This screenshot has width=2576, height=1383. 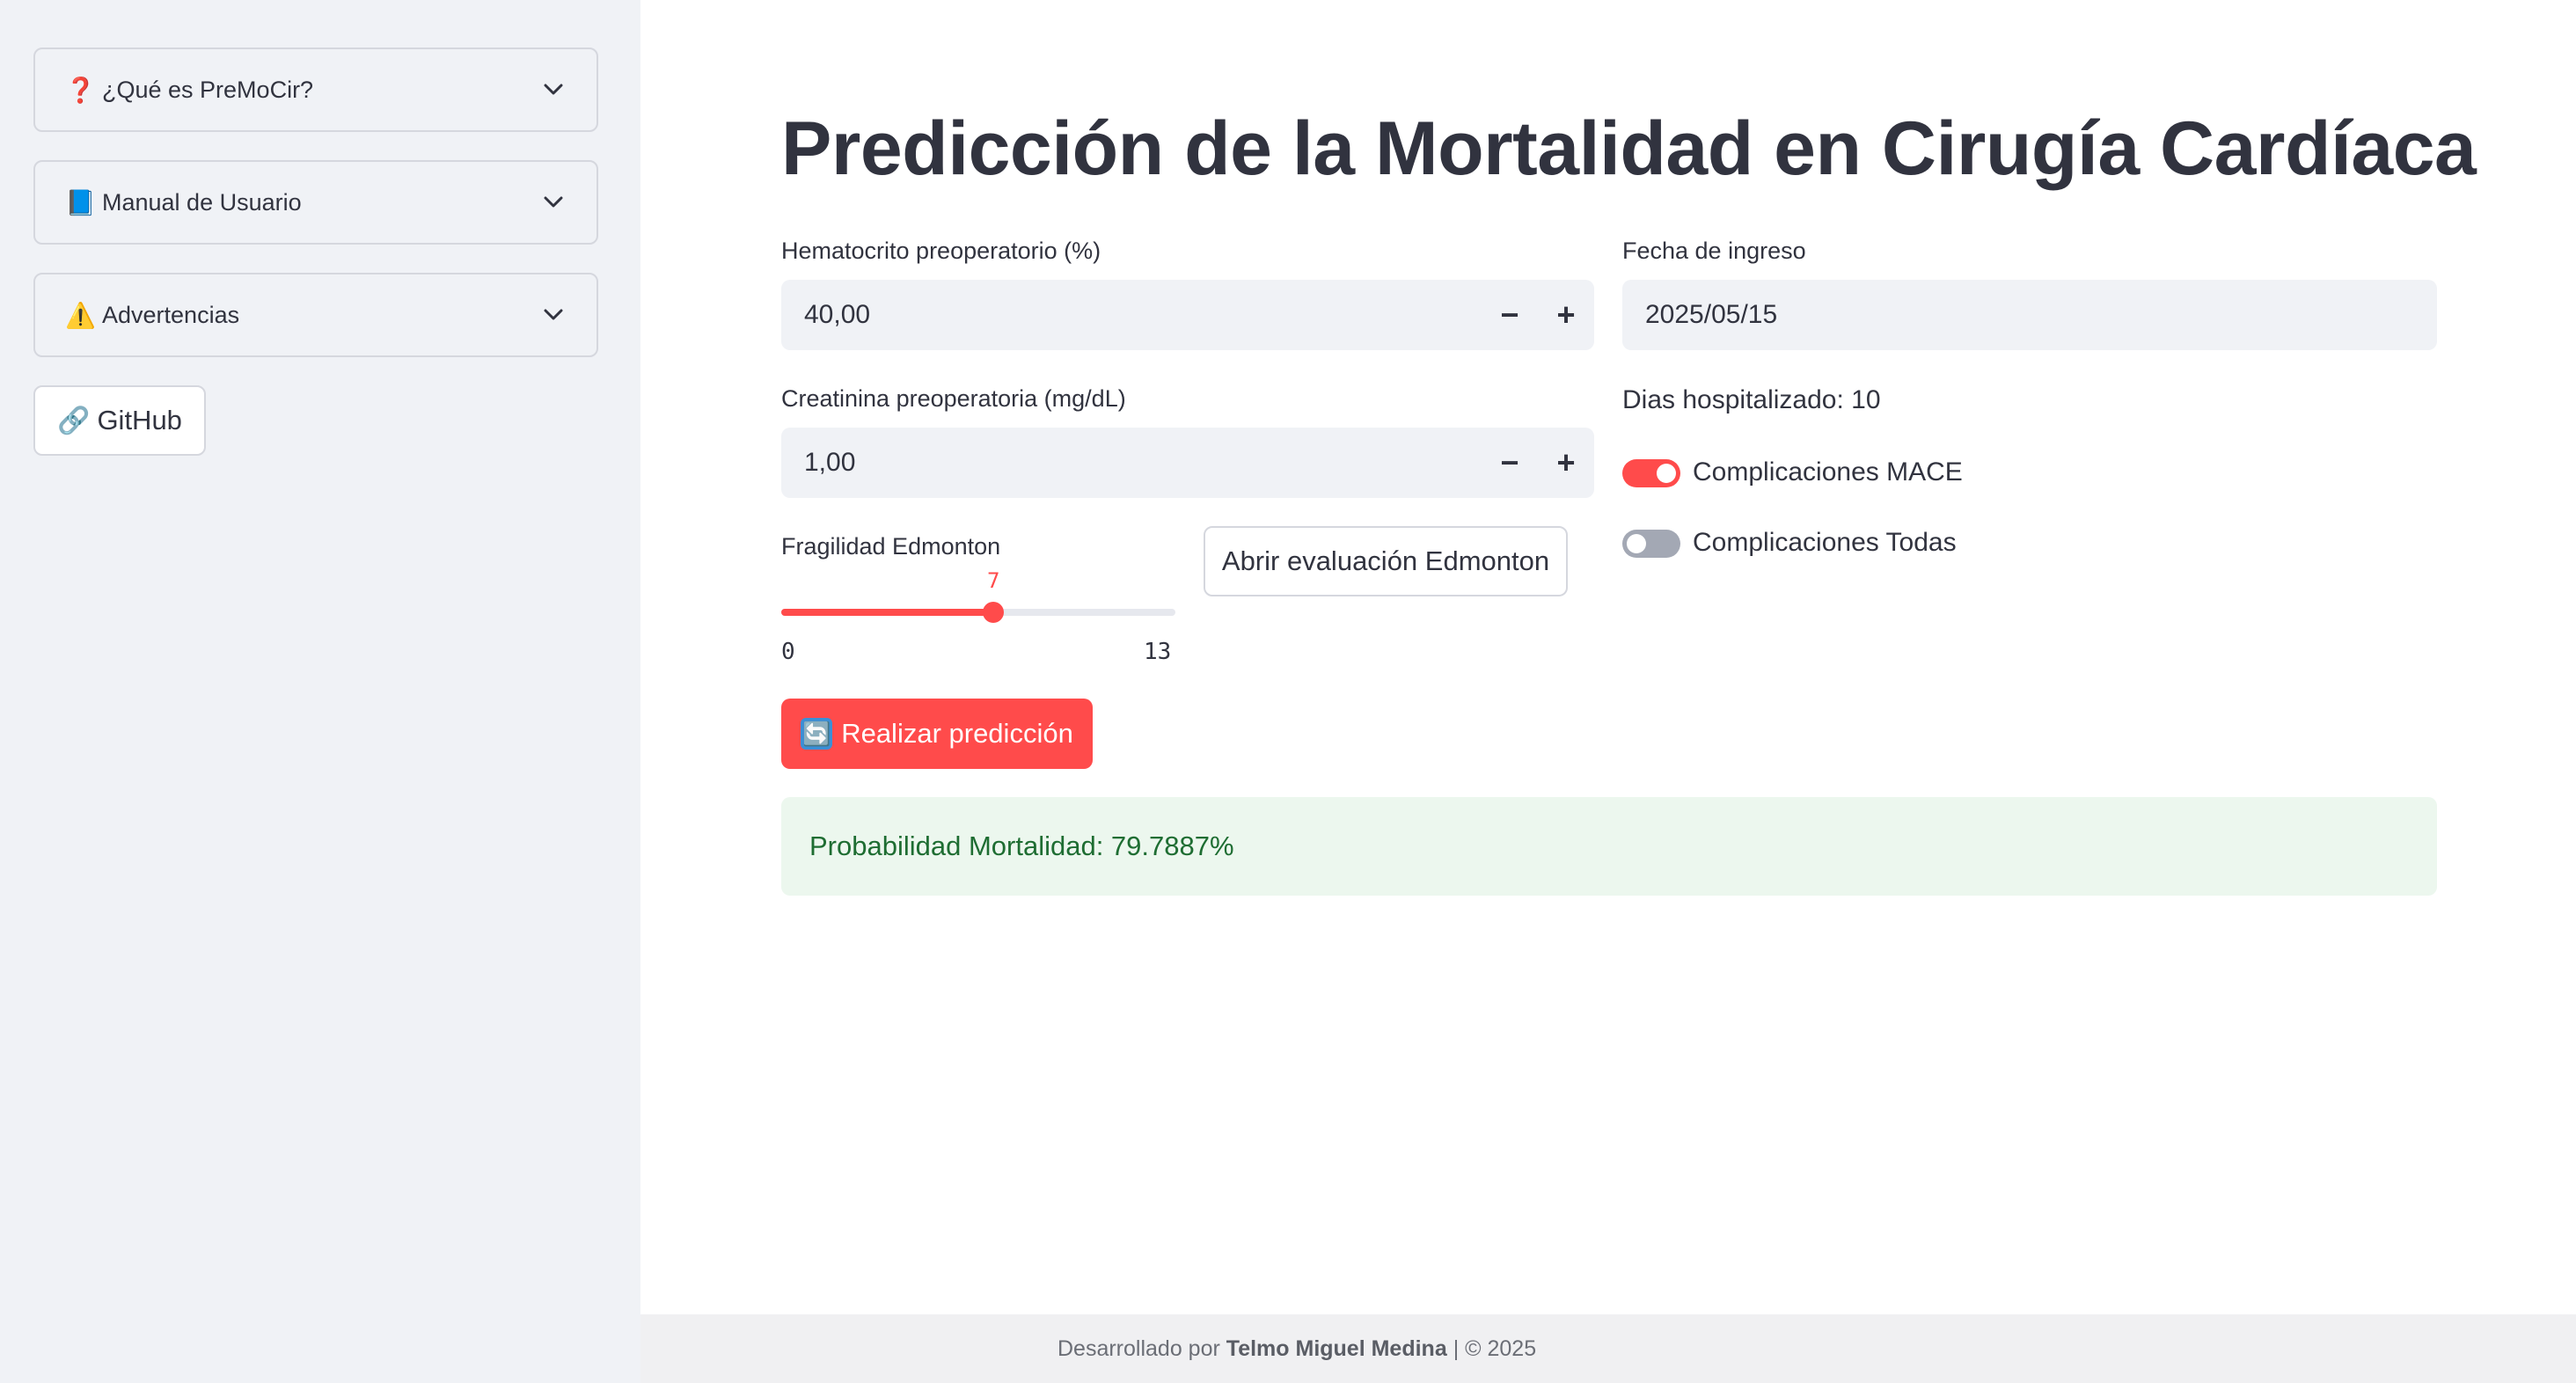 I want to click on hematocrito-increment-button: +, so click(x=1566, y=315).